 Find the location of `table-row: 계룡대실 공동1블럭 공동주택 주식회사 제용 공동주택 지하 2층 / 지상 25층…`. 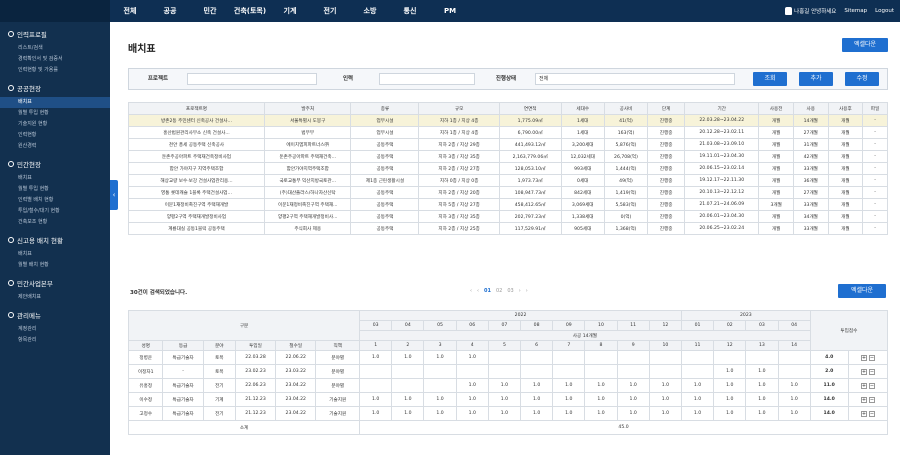

table-row: 계룡대실 공동1블럭 공동주택 주식회사 제용 공동주택 지하 2층 / 지상 25층… is located at coordinates (508, 228).